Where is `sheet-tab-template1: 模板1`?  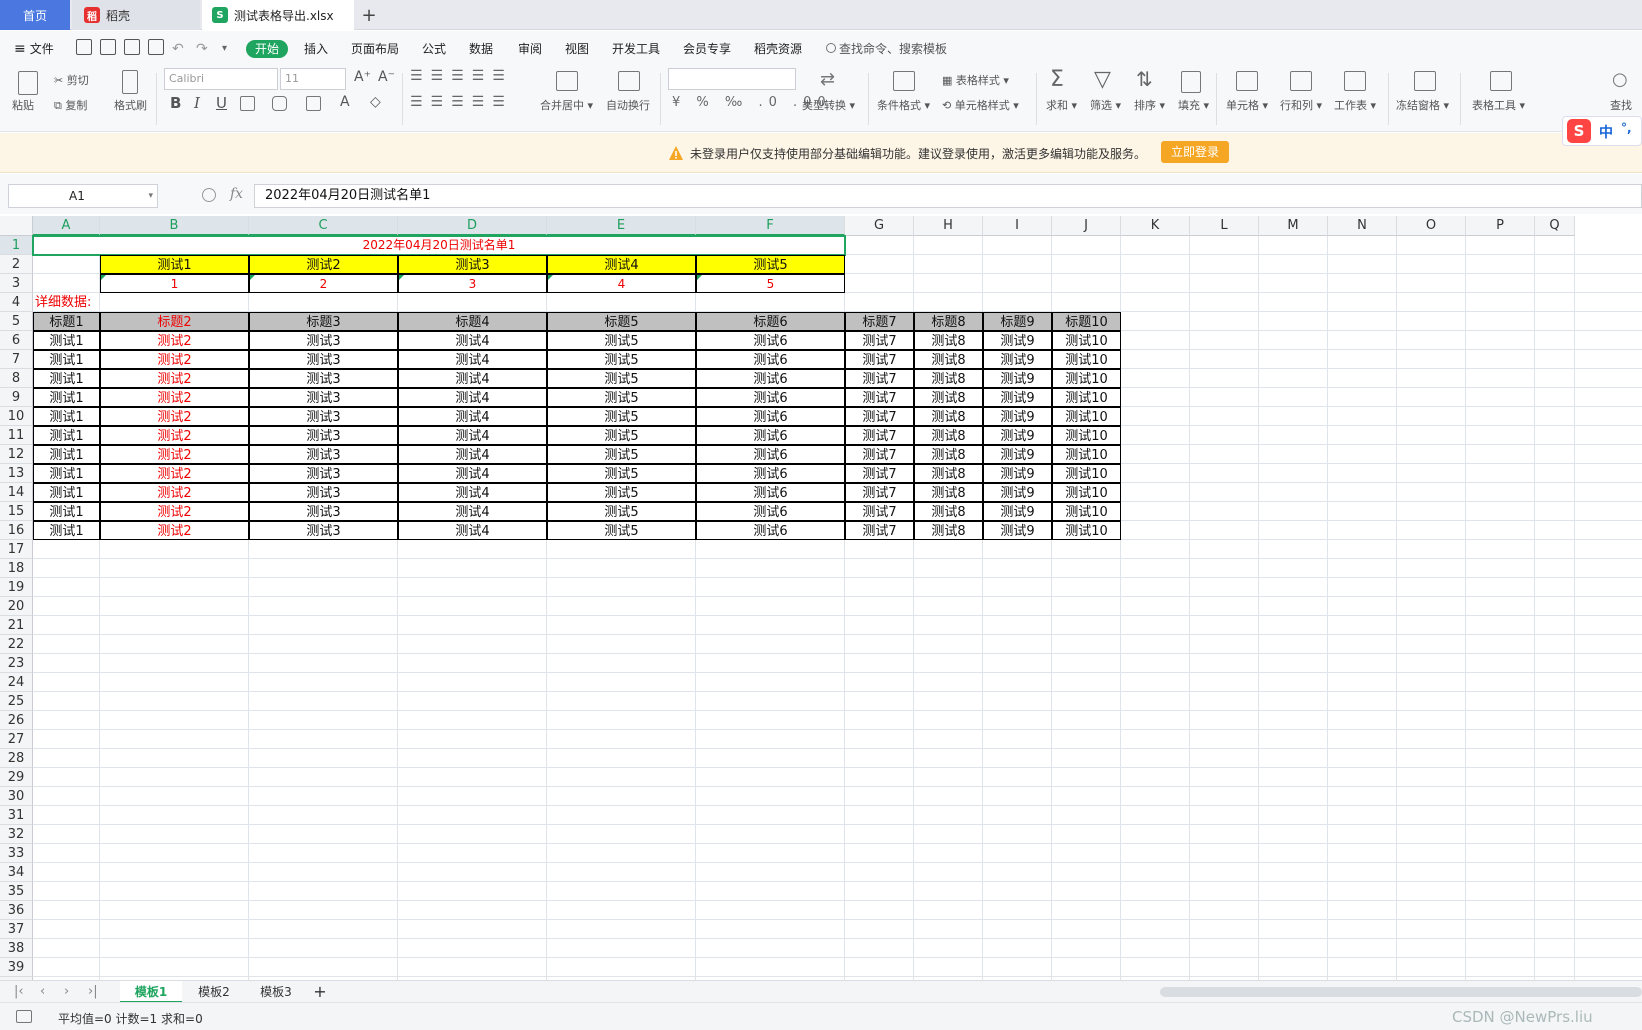 sheet-tab-template1: 模板1 is located at coordinates (151, 992).